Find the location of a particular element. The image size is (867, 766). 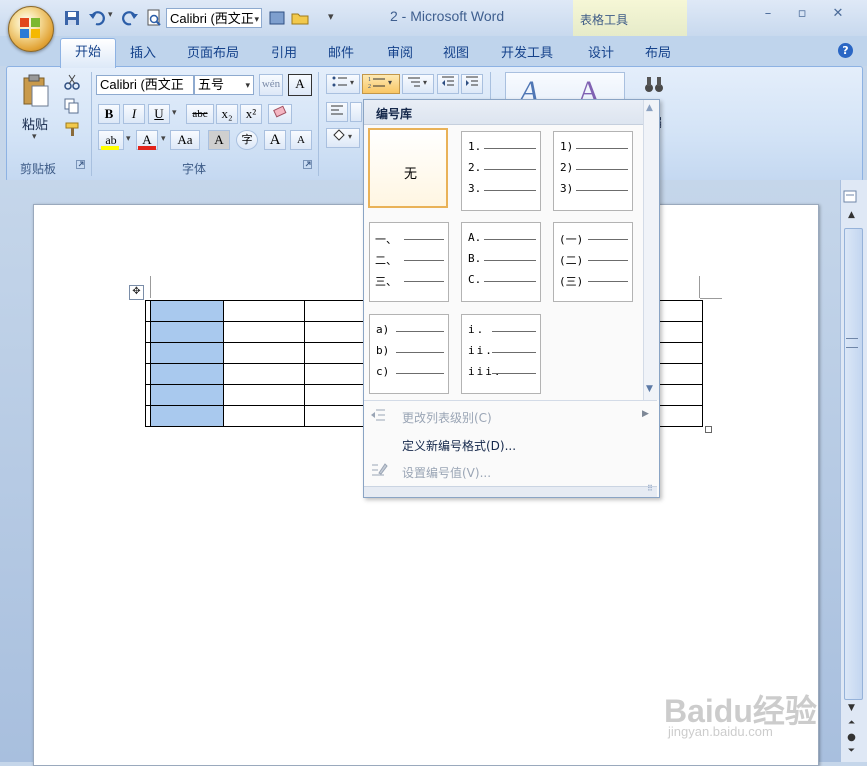

numbering-option-chinese-paren: (一) (二) (三) is located at coordinates (593, 262).